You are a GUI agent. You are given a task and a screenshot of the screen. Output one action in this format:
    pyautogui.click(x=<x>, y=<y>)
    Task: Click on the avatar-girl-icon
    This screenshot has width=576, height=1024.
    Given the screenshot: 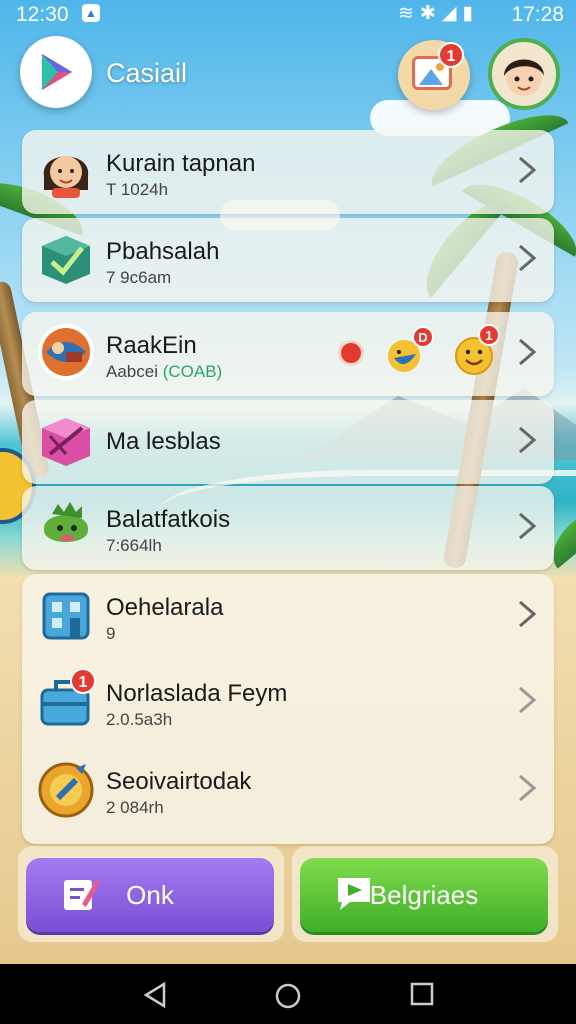 What is the action you would take?
    pyautogui.click(x=66, y=177)
    